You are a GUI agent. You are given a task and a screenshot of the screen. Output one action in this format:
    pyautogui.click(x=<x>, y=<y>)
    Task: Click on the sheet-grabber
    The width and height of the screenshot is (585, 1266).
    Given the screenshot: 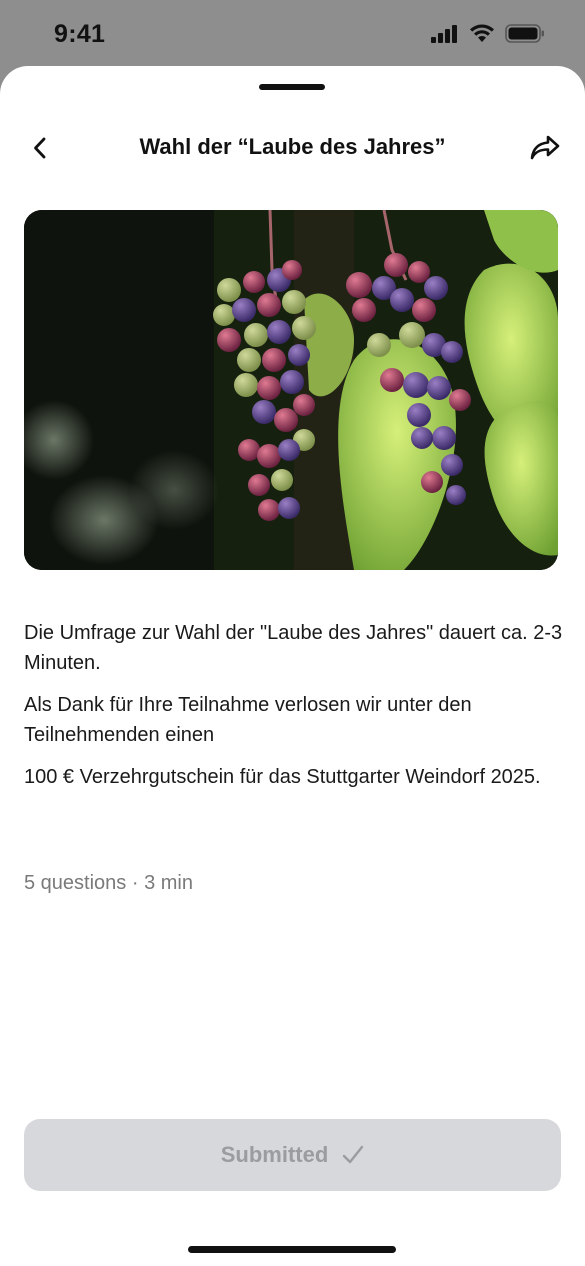 What is the action you would take?
    pyautogui.click(x=292, y=87)
    